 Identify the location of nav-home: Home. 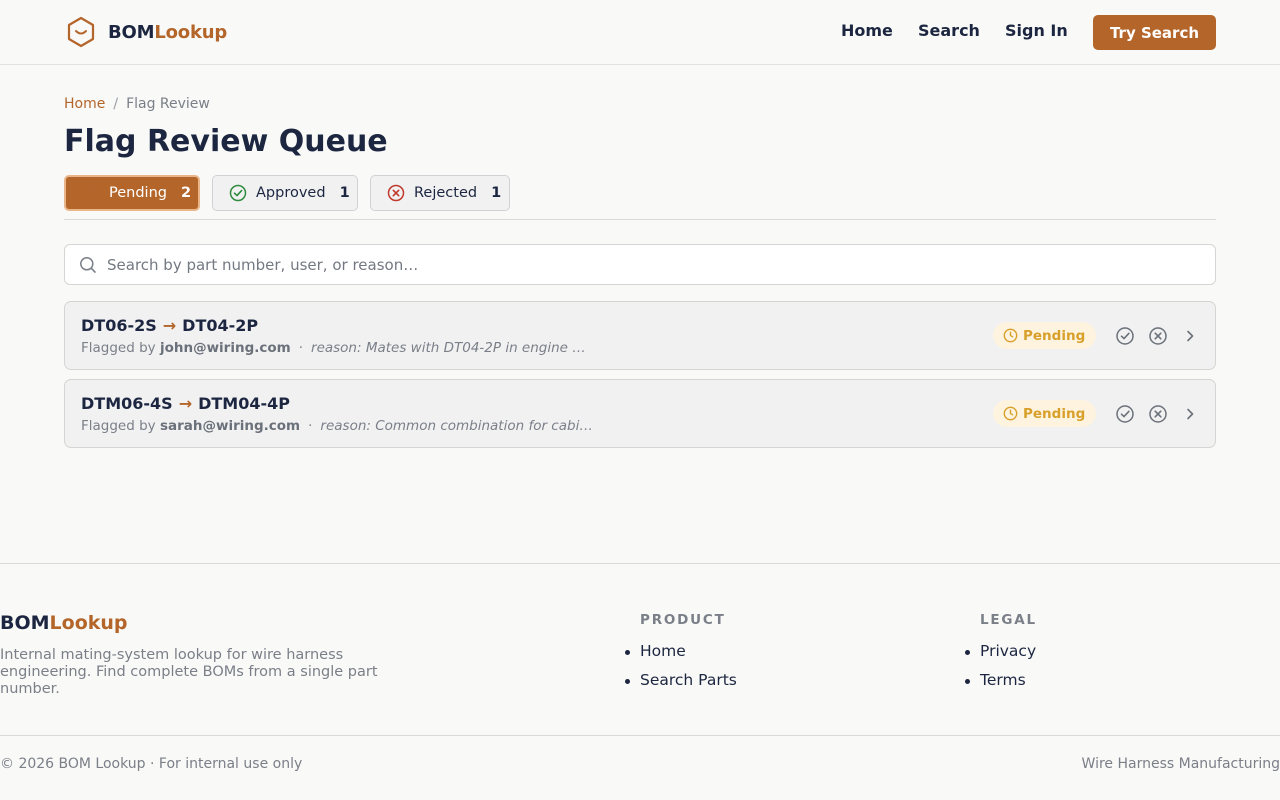
(867, 30).